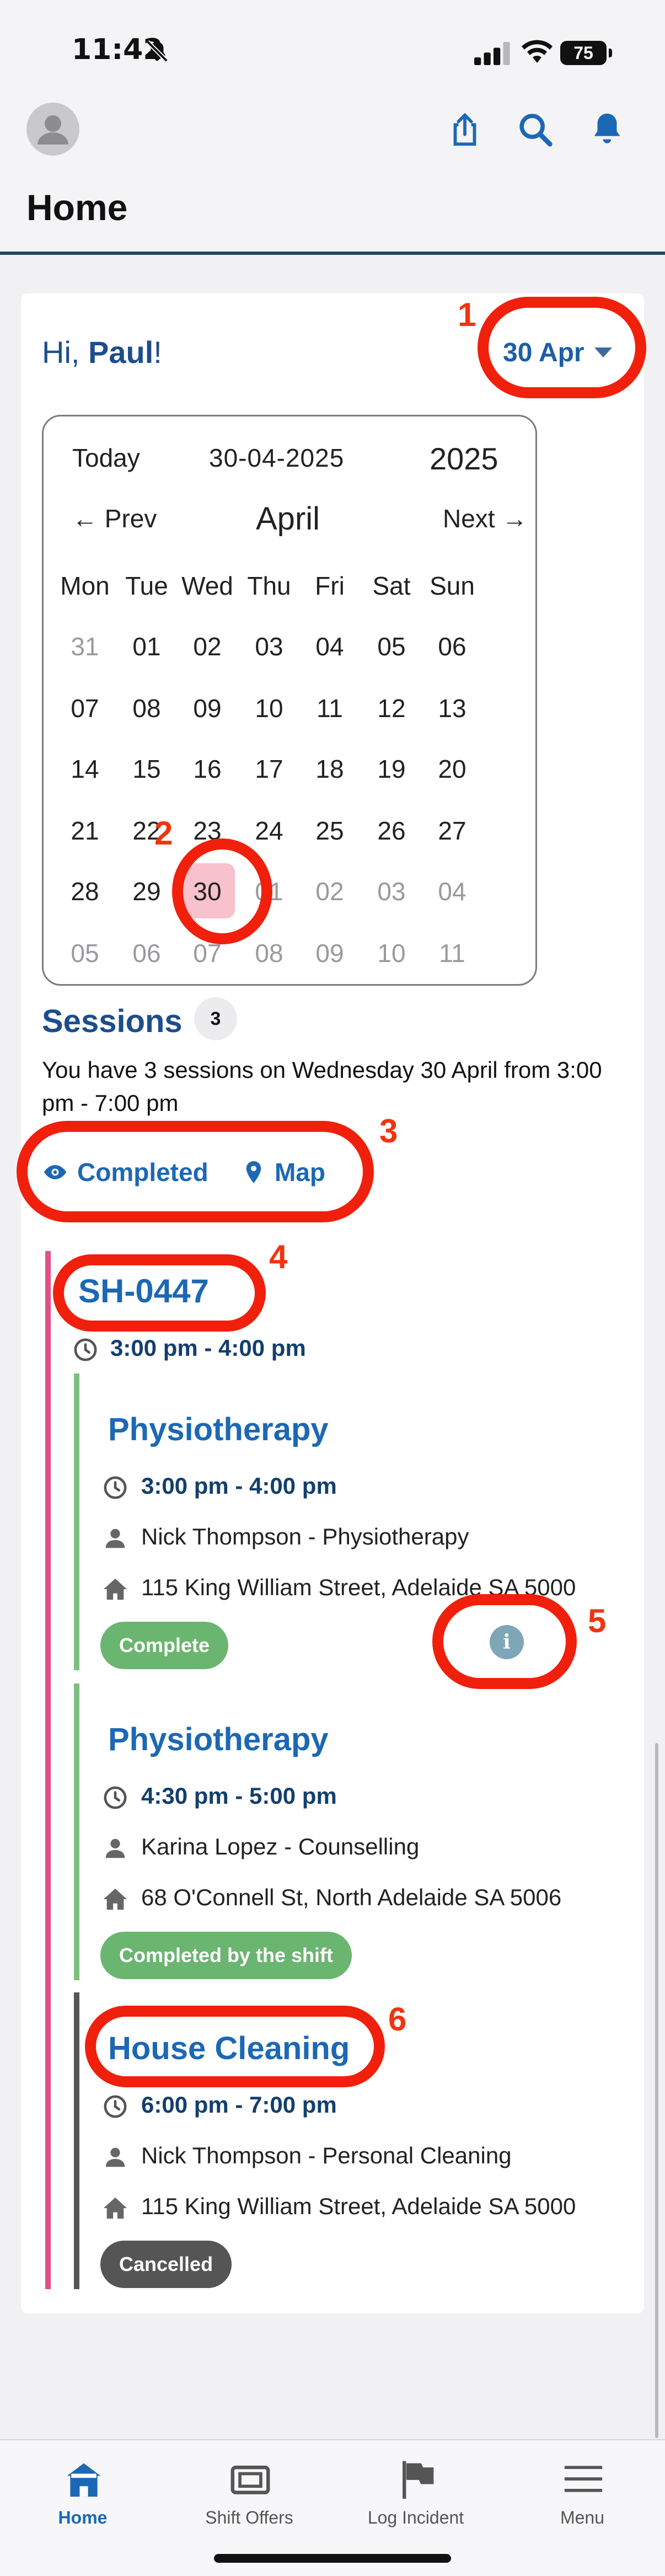 This screenshot has height=2576, width=665. What do you see at coordinates (106, 458) in the screenshot?
I see `calendar-today-button: Today` at bounding box center [106, 458].